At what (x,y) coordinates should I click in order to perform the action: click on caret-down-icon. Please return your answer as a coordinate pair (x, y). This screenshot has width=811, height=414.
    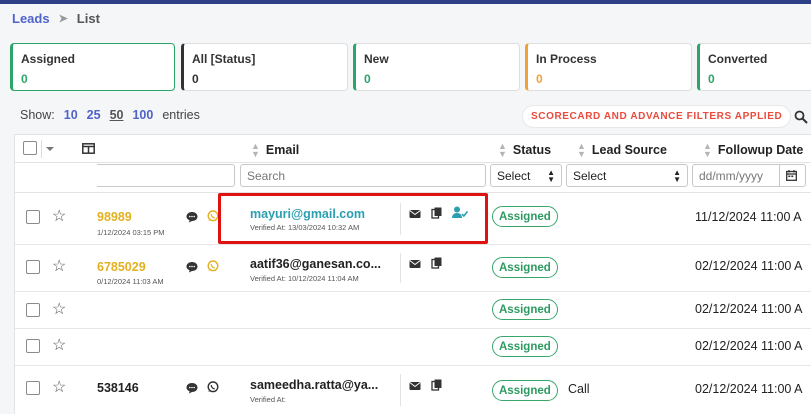
    Looking at the image, I should click on (50, 149).